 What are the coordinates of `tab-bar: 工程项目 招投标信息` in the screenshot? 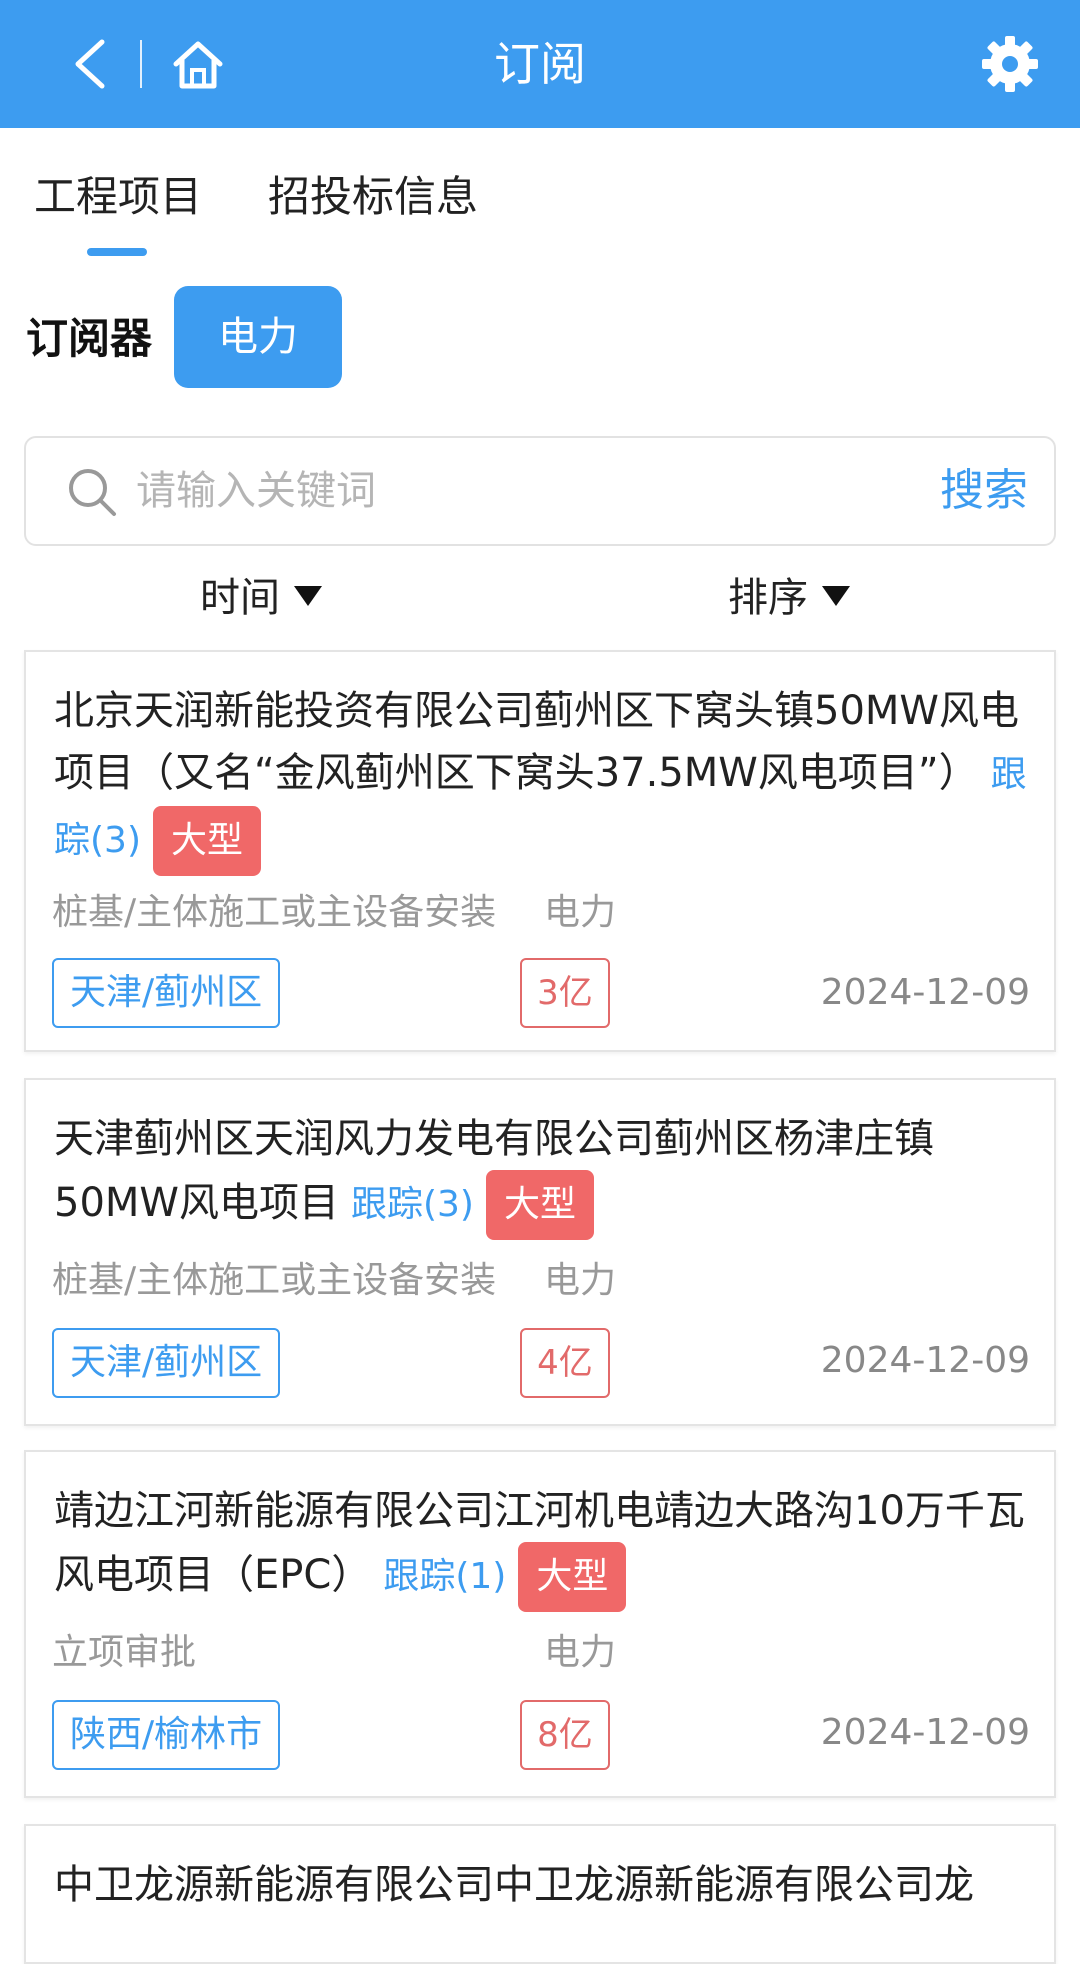 It's located at (540, 194).